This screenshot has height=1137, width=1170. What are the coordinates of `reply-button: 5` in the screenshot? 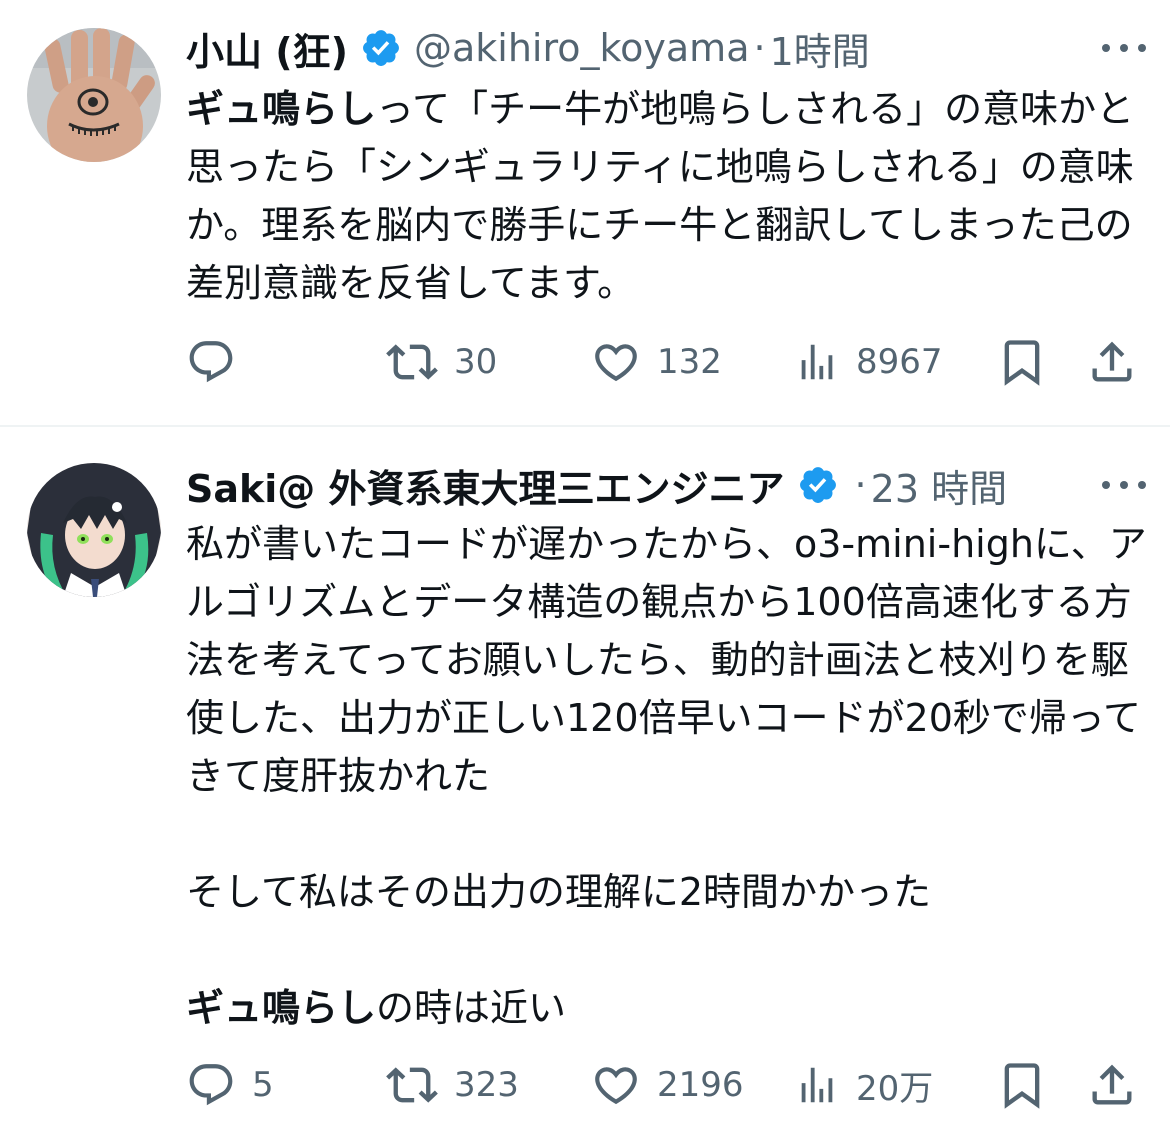 It's located at (230, 1085).